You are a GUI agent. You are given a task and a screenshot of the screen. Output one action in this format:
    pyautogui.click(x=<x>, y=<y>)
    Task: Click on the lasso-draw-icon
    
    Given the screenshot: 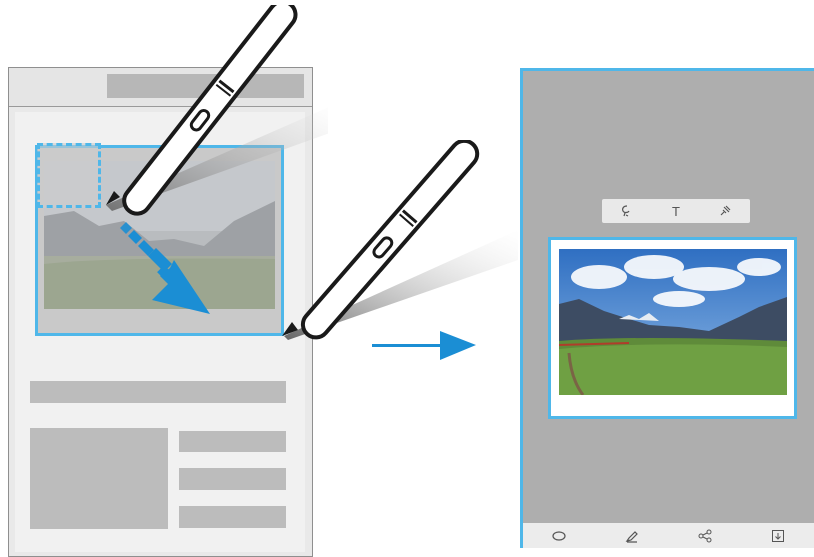 What is the action you would take?
    pyautogui.click(x=627, y=211)
    